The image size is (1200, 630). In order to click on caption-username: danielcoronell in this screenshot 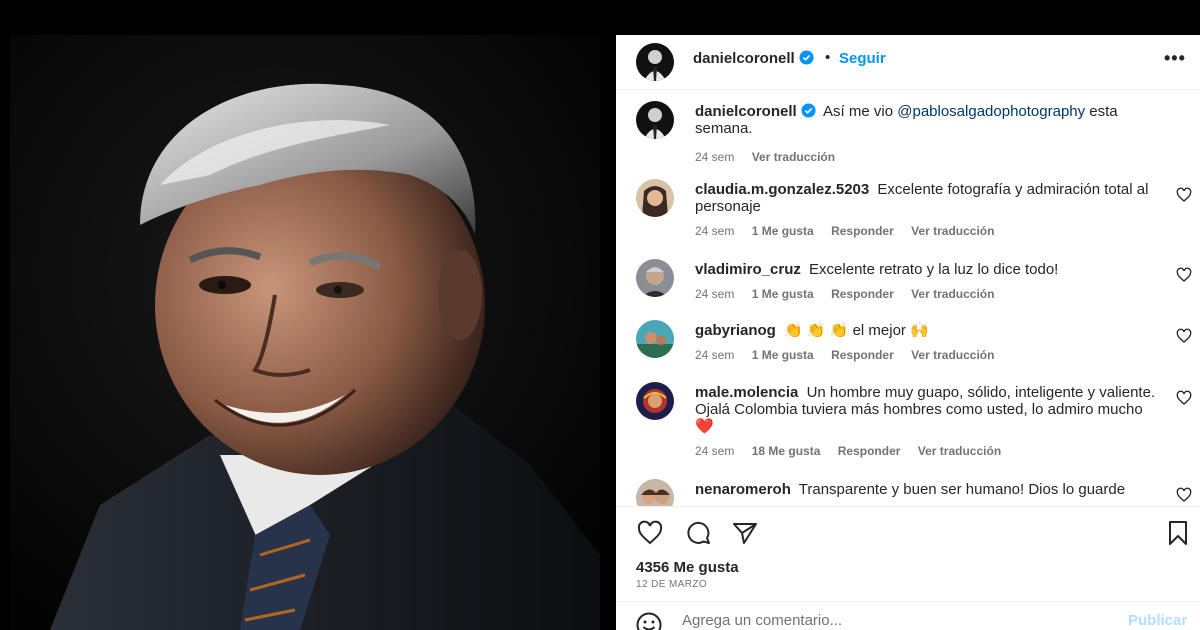, I will do `click(755, 111)`.